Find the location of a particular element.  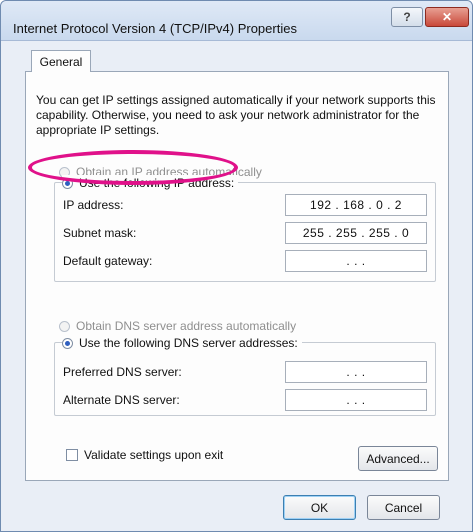

help-button: ? is located at coordinates (407, 17).